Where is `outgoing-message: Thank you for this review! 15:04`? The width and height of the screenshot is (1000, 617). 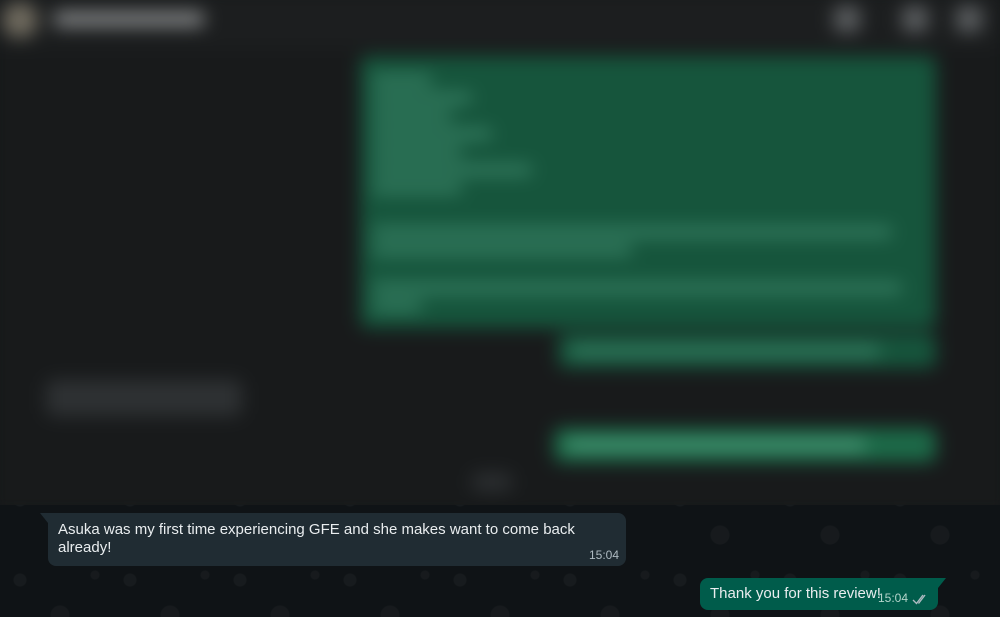 outgoing-message: Thank you for this review! 15:04 is located at coordinates (823, 594).